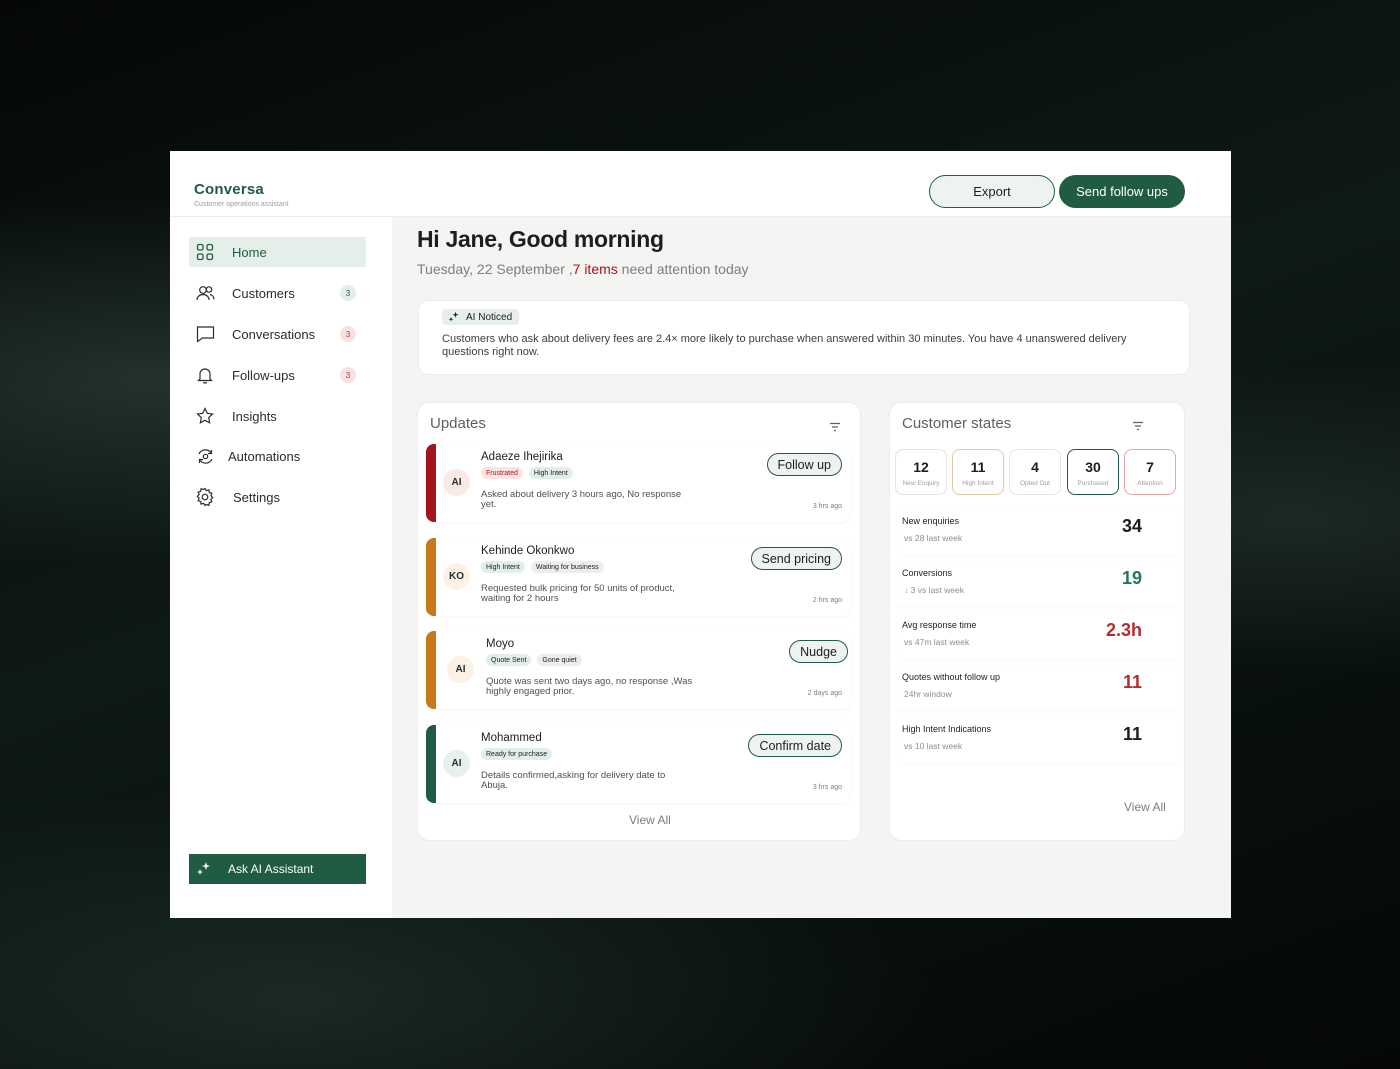  What do you see at coordinates (795, 745) in the screenshot?
I see `confirm-date-button: Confirm date` at bounding box center [795, 745].